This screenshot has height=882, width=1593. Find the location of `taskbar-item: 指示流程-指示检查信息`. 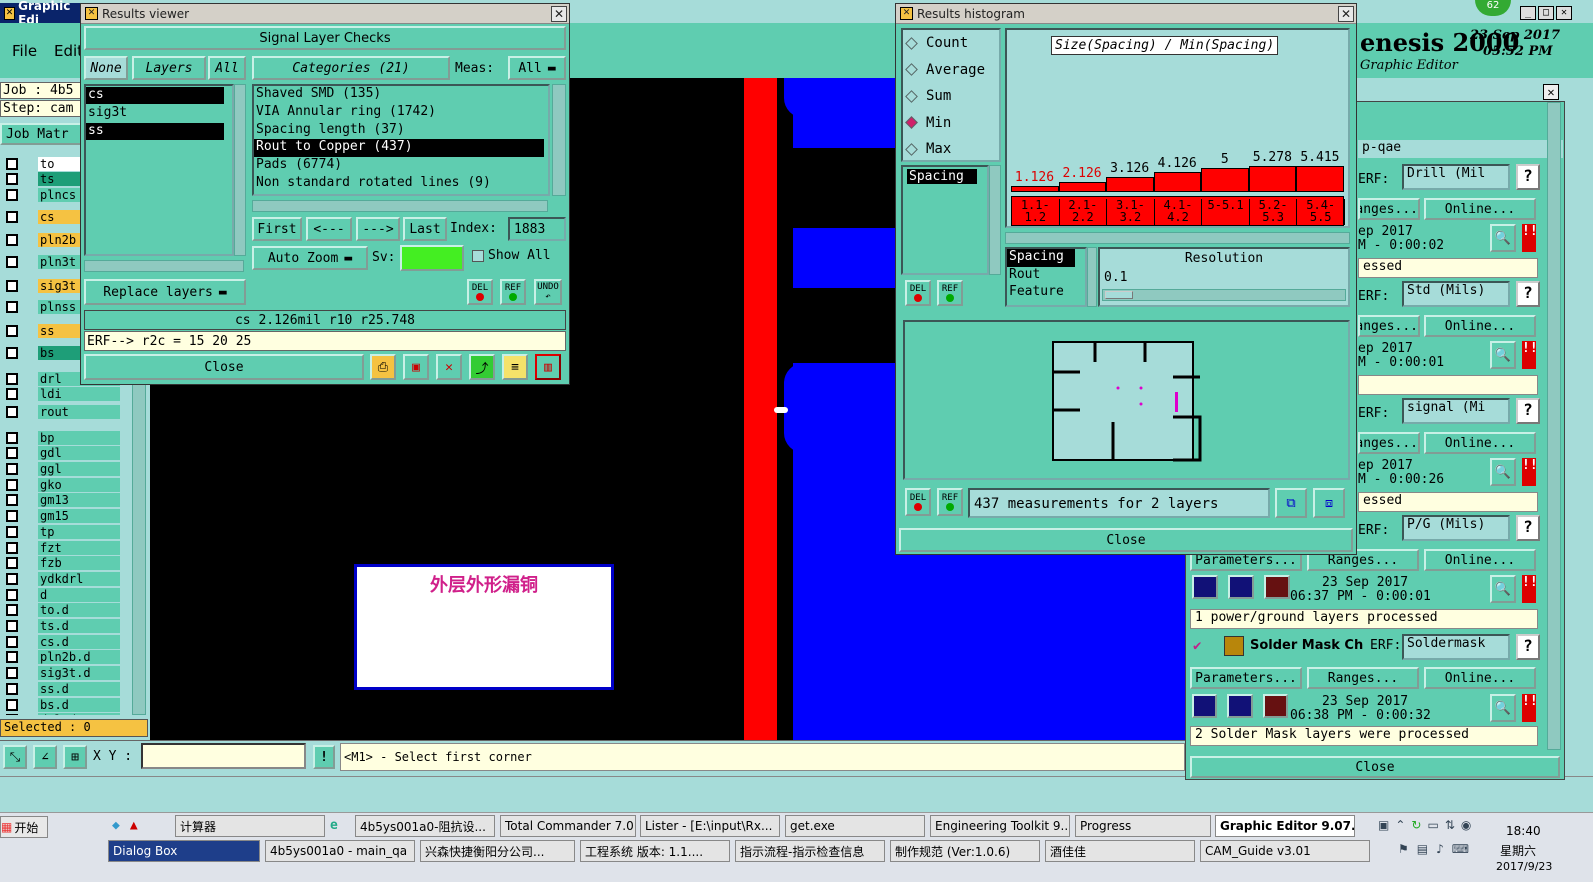

taskbar-item: 指示流程-指示检查信息 is located at coordinates (810, 851).